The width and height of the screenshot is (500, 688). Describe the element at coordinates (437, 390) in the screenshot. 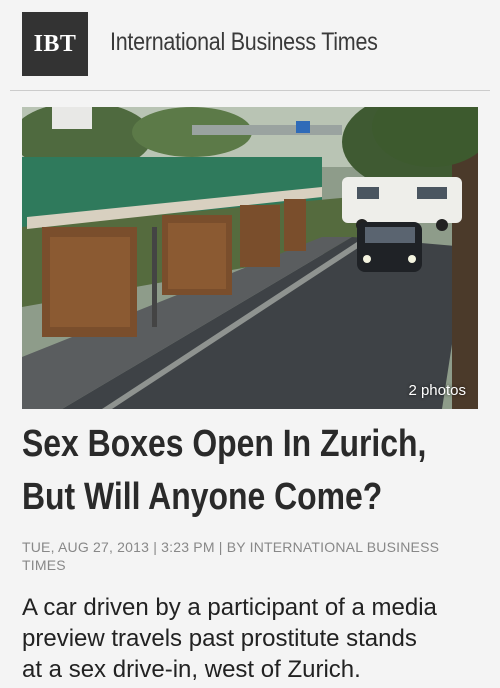

I see `photo-count-label: 2 photos` at that location.